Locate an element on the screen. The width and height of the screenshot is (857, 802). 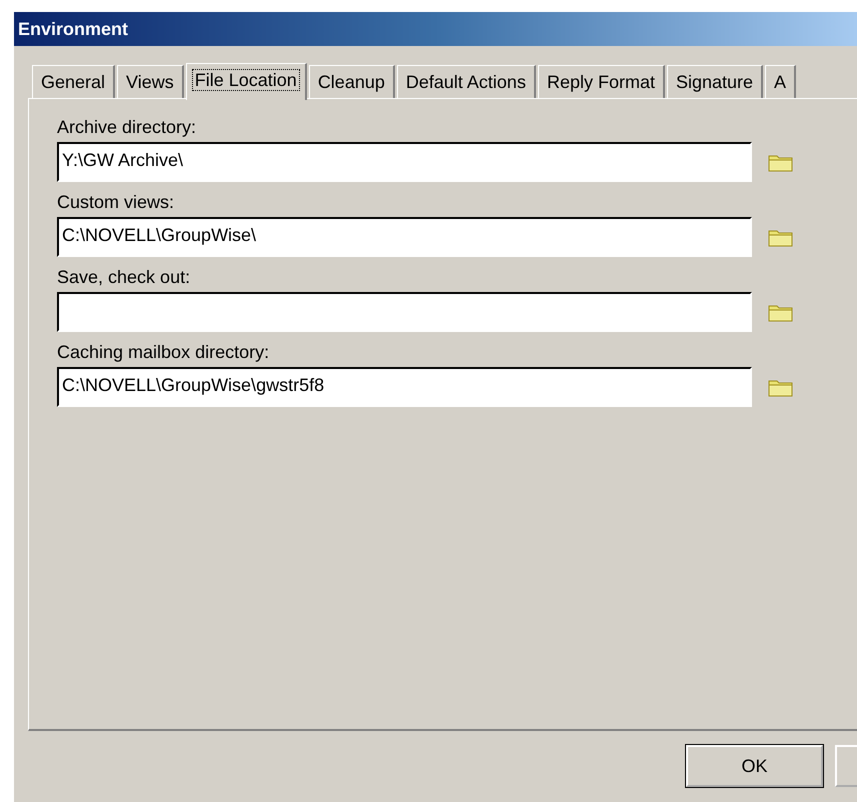
path-field: C:\NOVELL\GroupWise\ is located at coordinates (404, 237).